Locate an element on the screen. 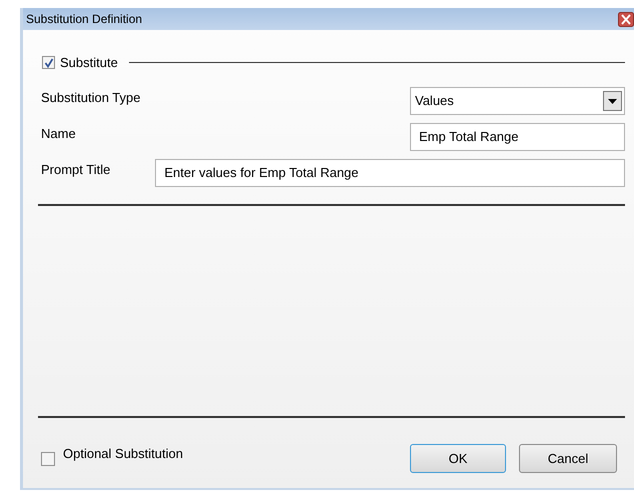  field-label: Substitution Type is located at coordinates (90, 97).